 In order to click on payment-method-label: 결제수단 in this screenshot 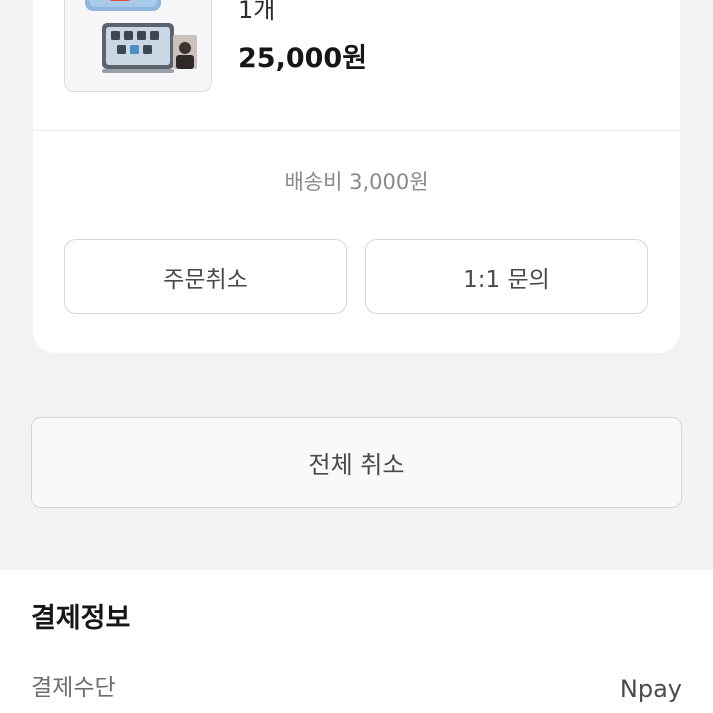, I will do `click(73, 688)`.